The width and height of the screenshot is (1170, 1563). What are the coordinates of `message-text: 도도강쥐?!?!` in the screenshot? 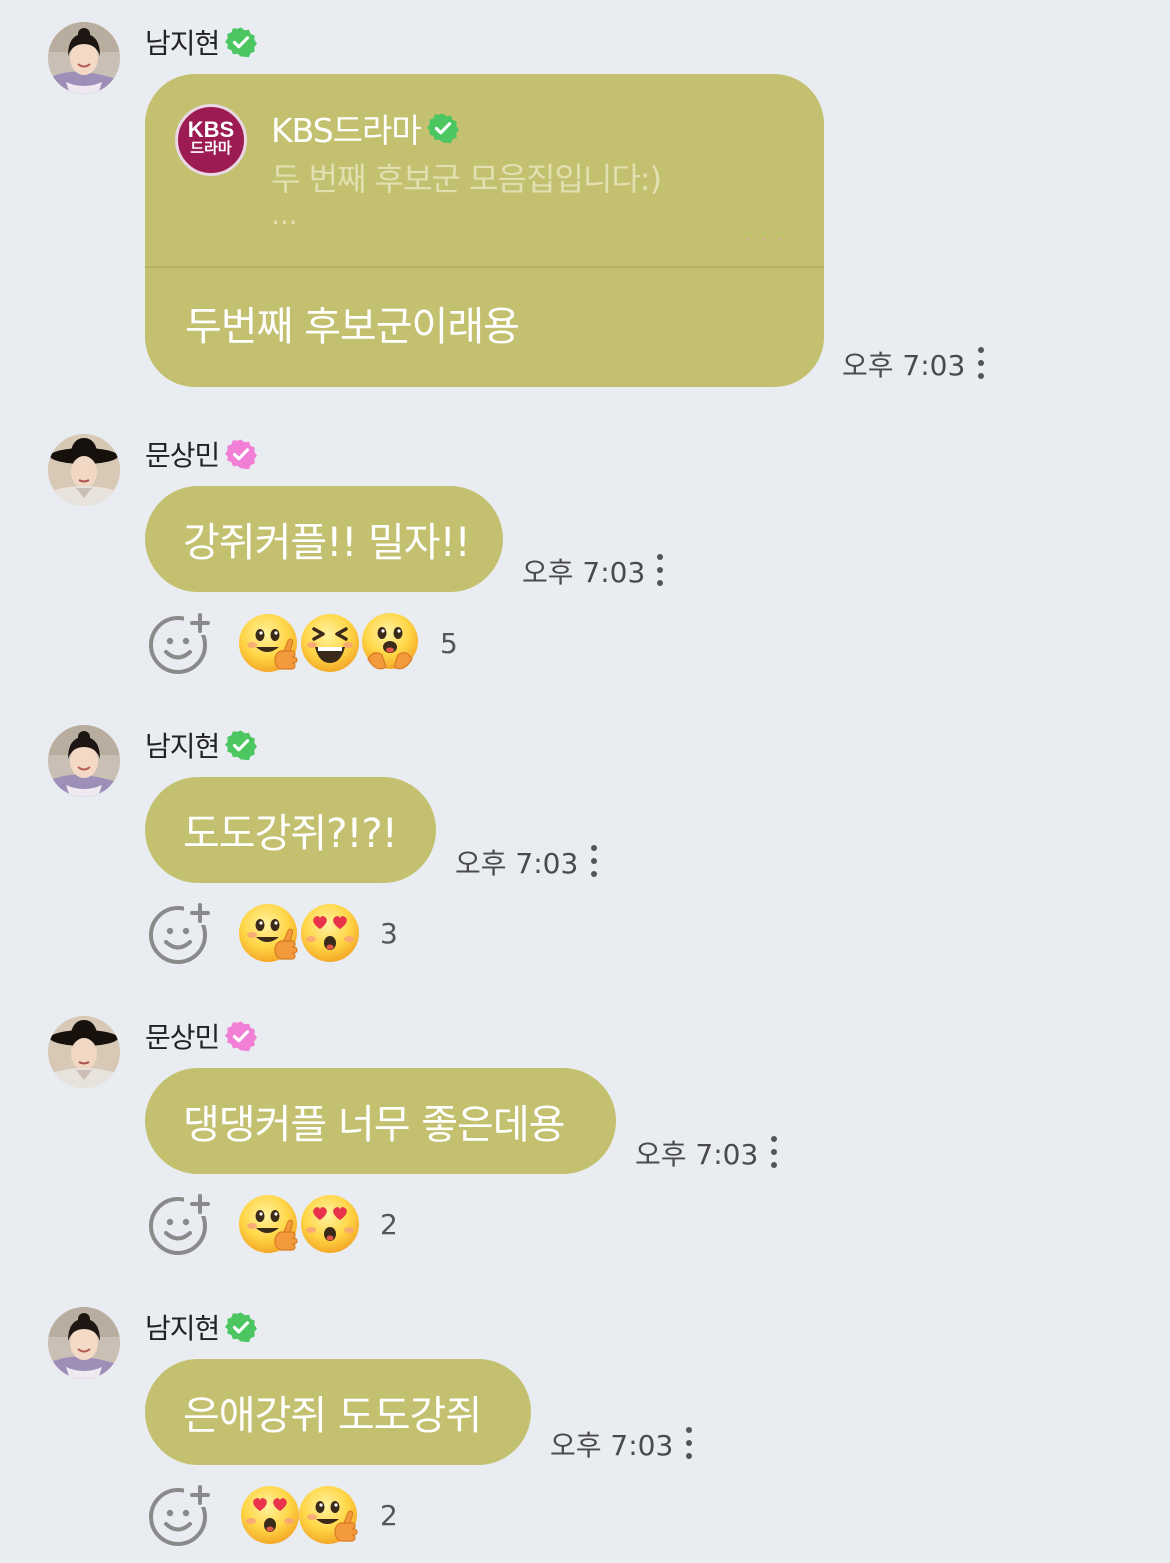 It's located at (290, 834).